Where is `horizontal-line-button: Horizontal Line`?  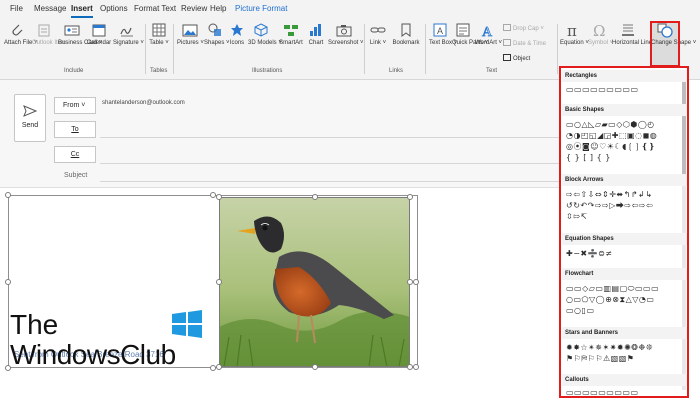 horizontal-line-button: Horizontal Line is located at coordinates (632, 34).